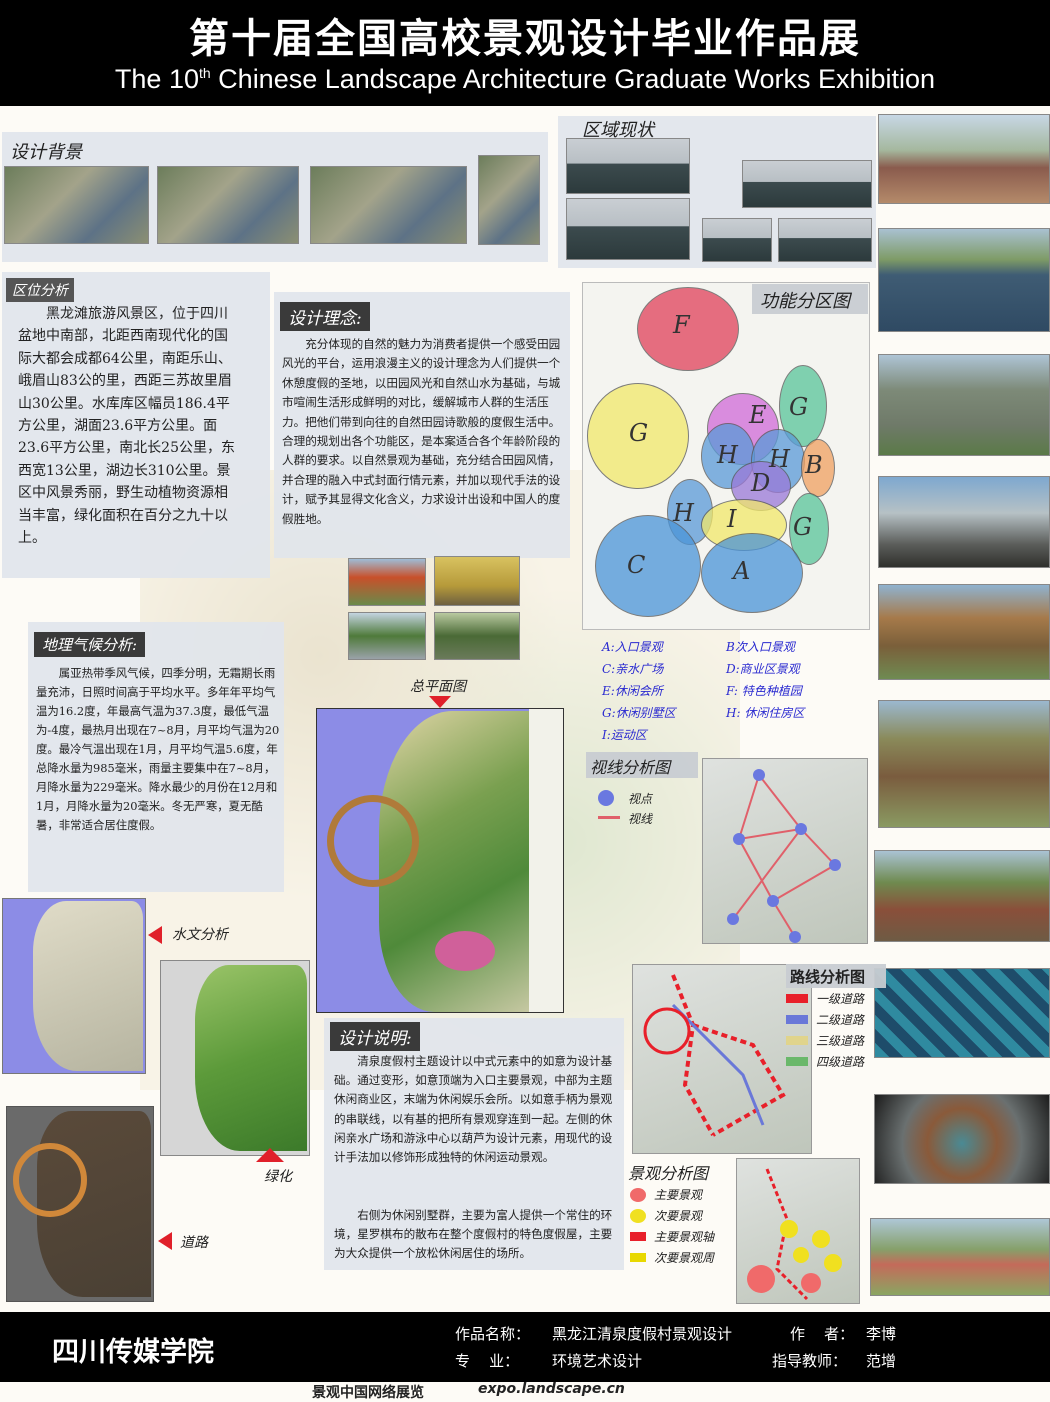  What do you see at coordinates (639, 433) in the screenshot?
I see `zone-label-g1: G` at bounding box center [639, 433].